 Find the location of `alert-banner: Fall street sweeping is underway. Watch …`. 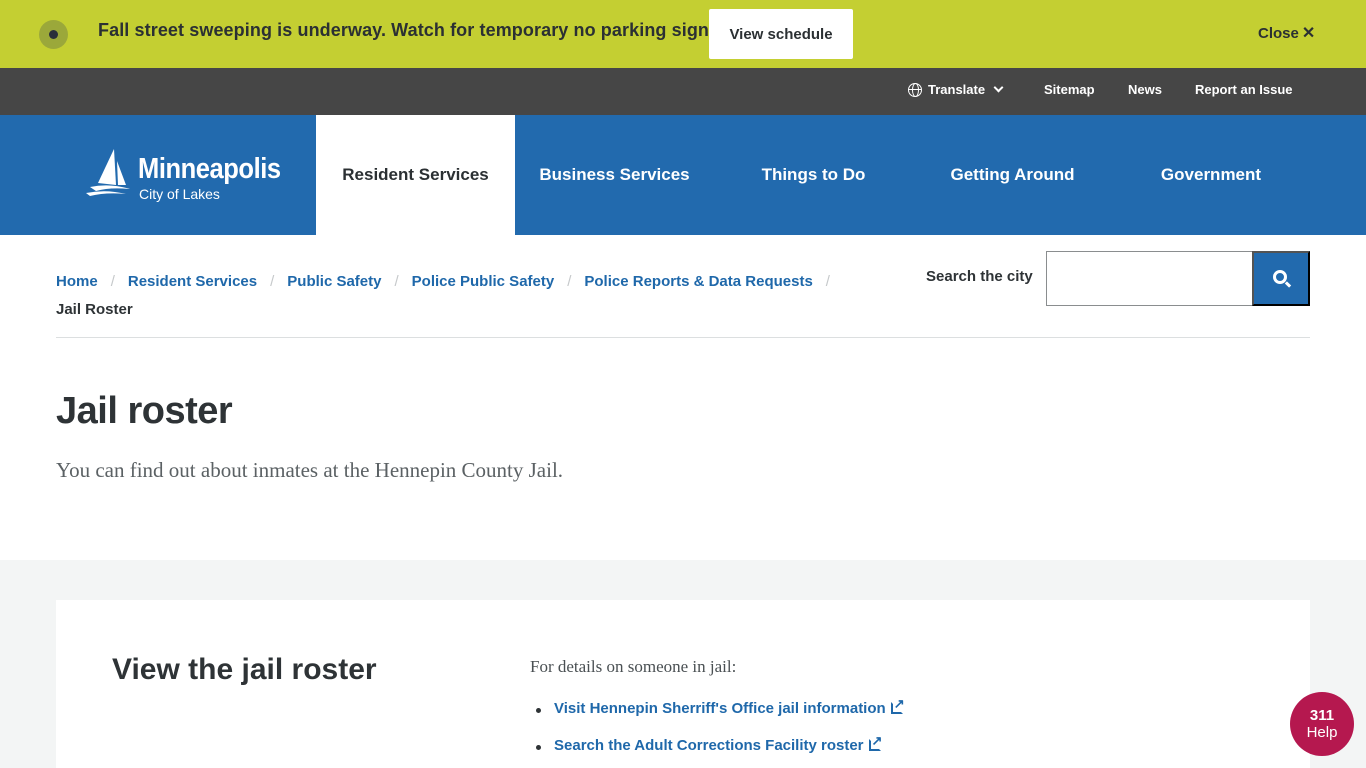

alert-banner: Fall street sweeping is underway. Watch … is located at coordinates (683, 34).